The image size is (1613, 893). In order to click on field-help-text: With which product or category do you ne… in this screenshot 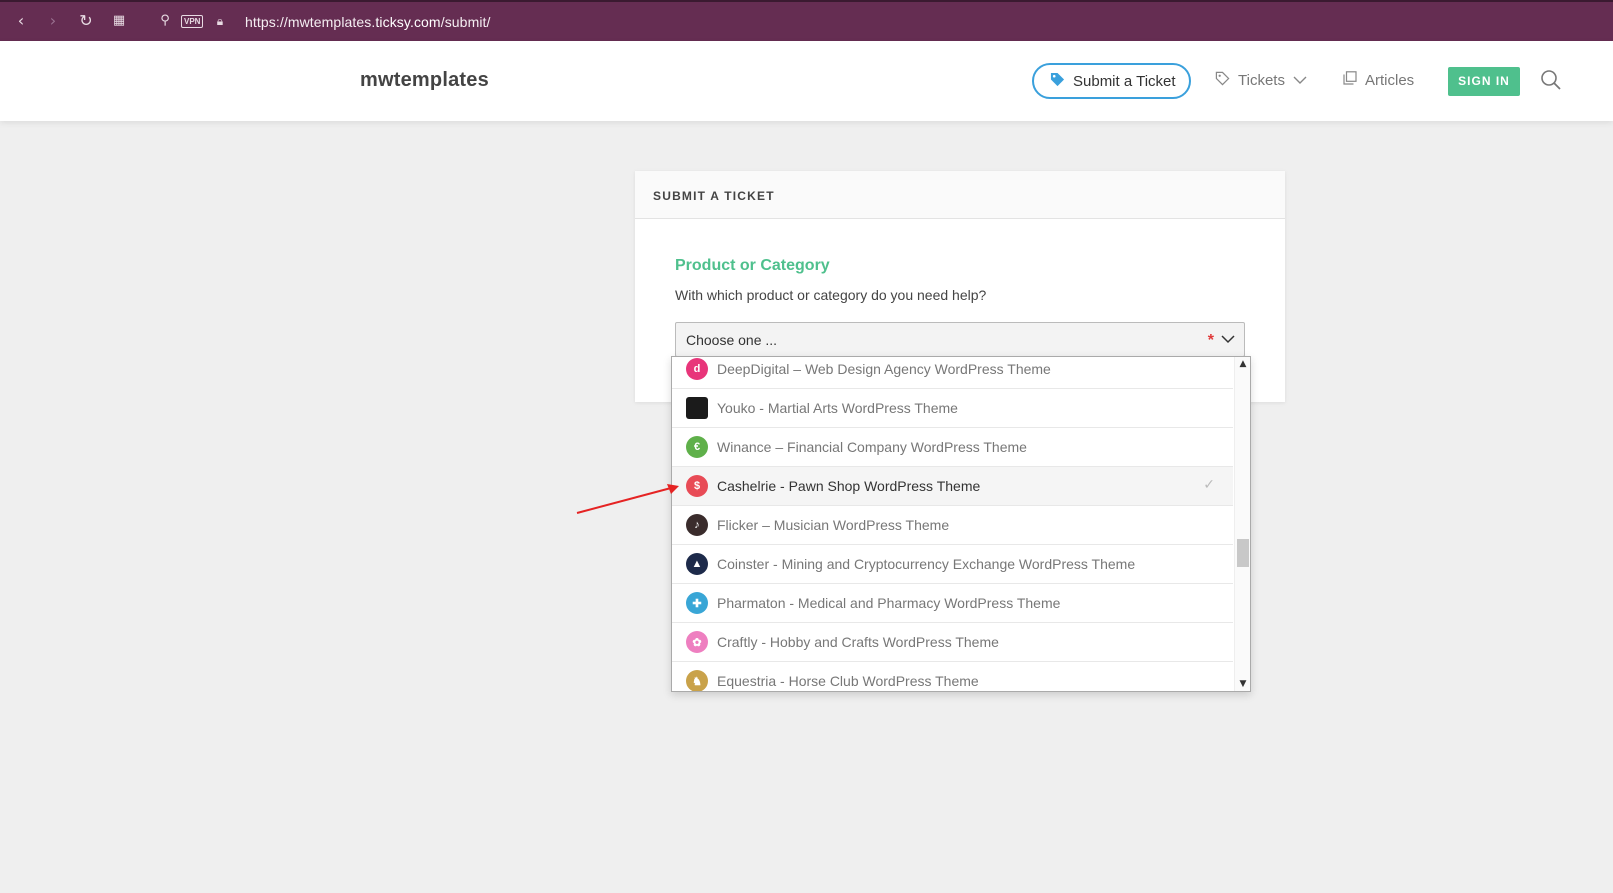, I will do `click(831, 295)`.